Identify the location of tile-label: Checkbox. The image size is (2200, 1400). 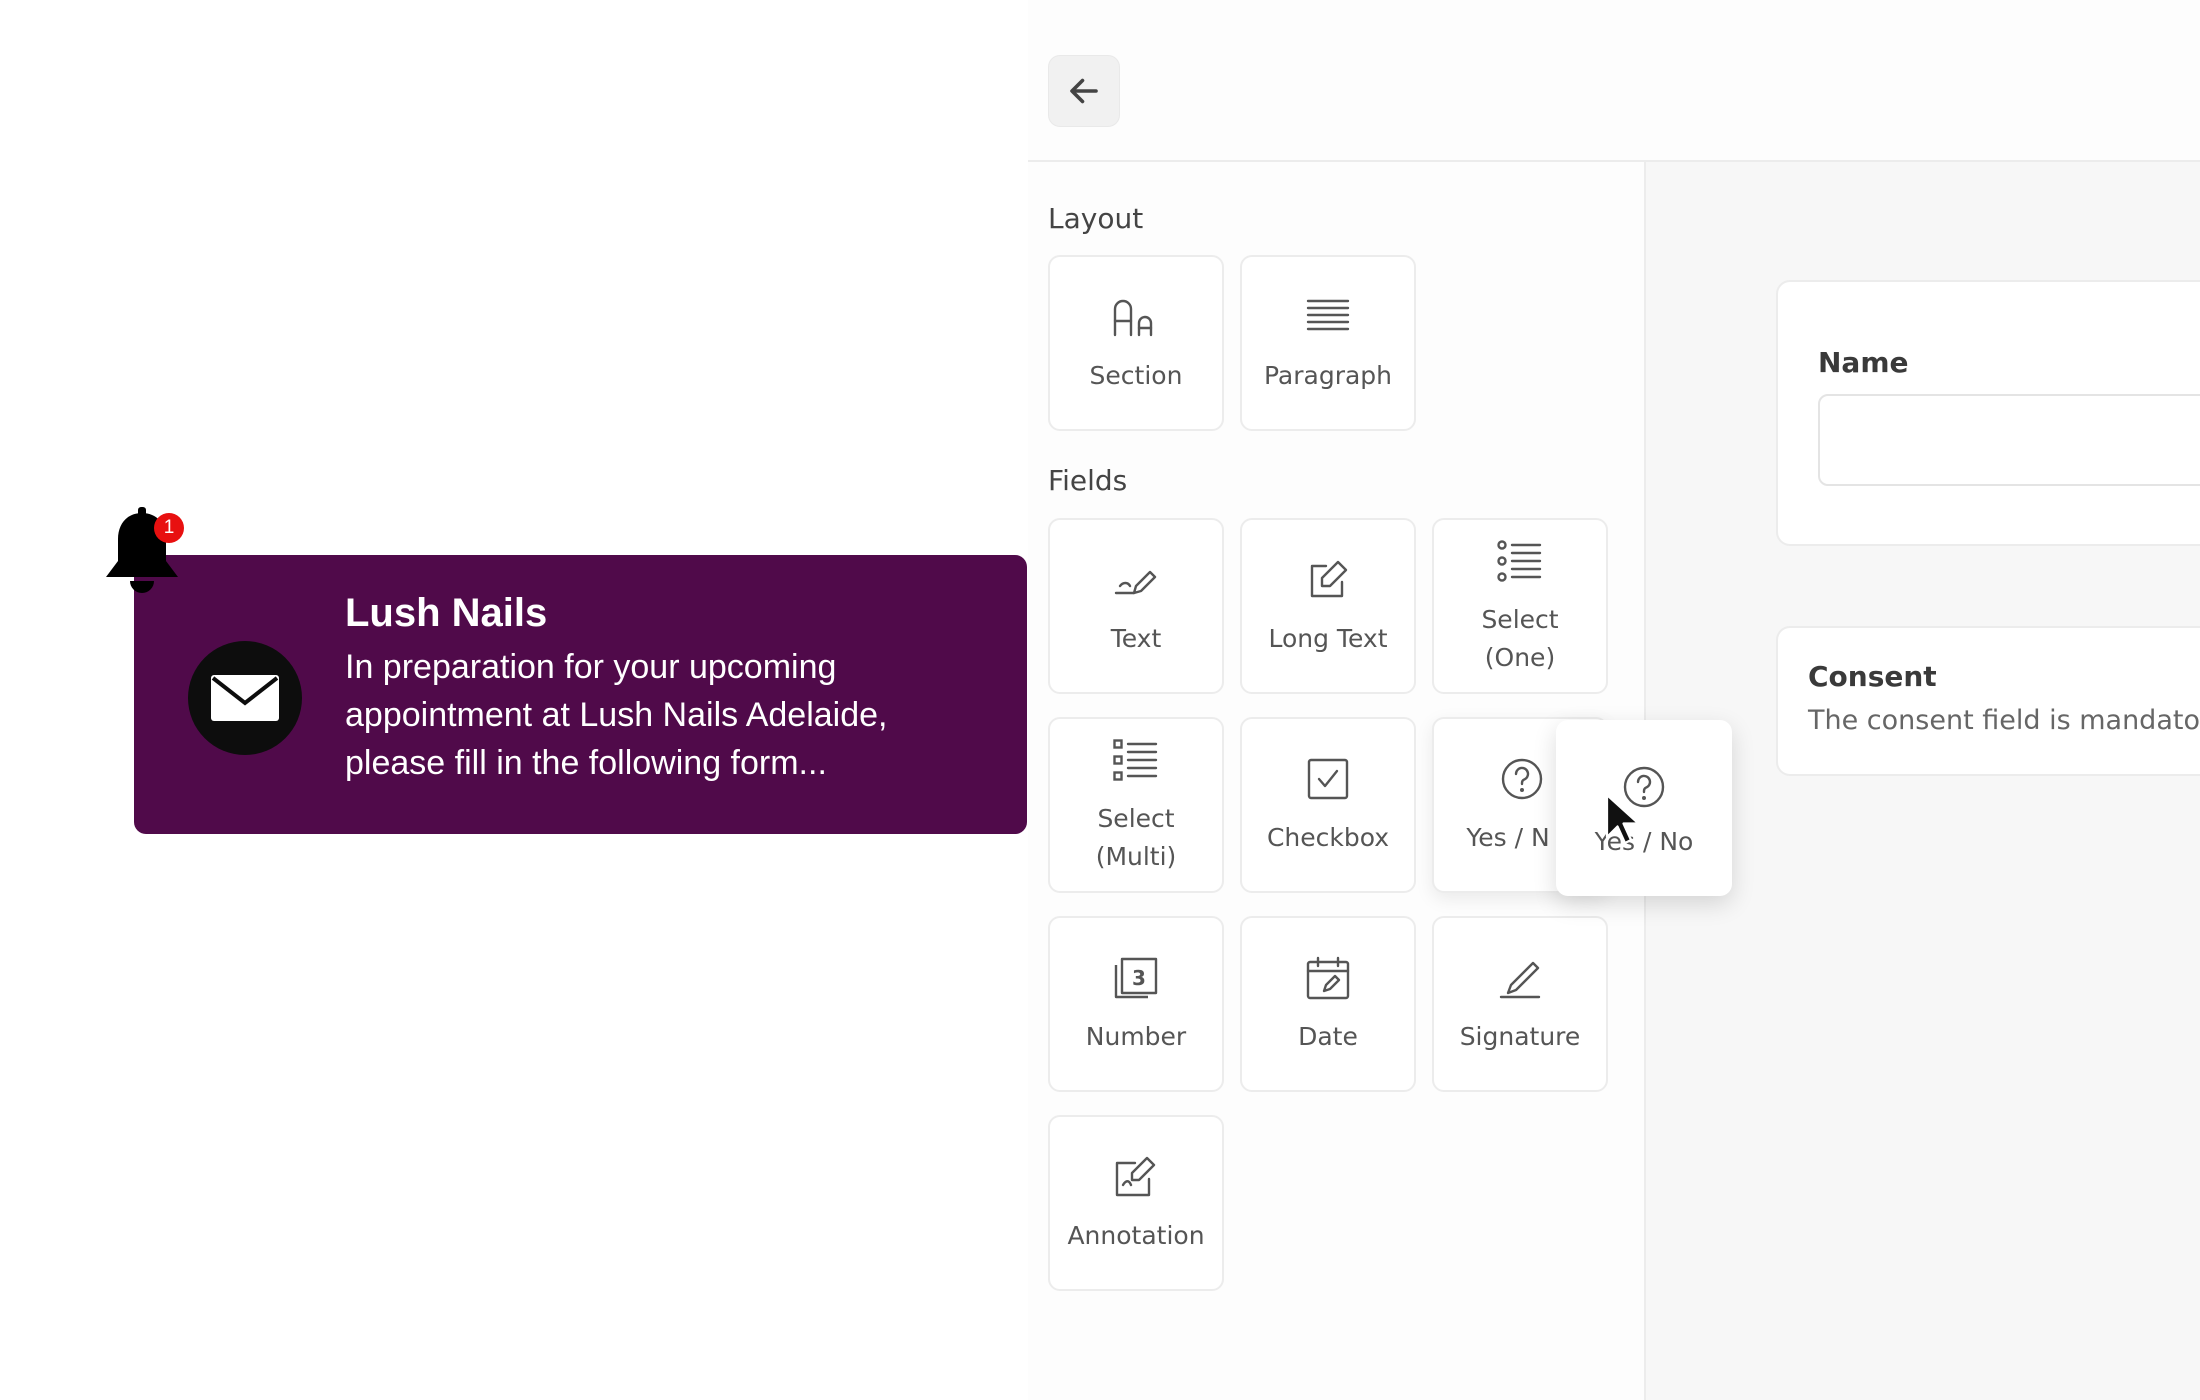
(1328, 837).